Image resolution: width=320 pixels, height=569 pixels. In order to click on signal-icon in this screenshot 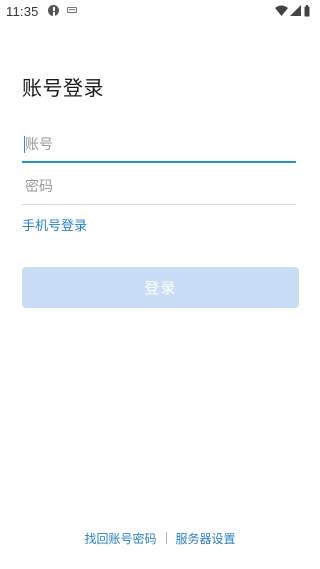, I will do `click(295, 10)`.